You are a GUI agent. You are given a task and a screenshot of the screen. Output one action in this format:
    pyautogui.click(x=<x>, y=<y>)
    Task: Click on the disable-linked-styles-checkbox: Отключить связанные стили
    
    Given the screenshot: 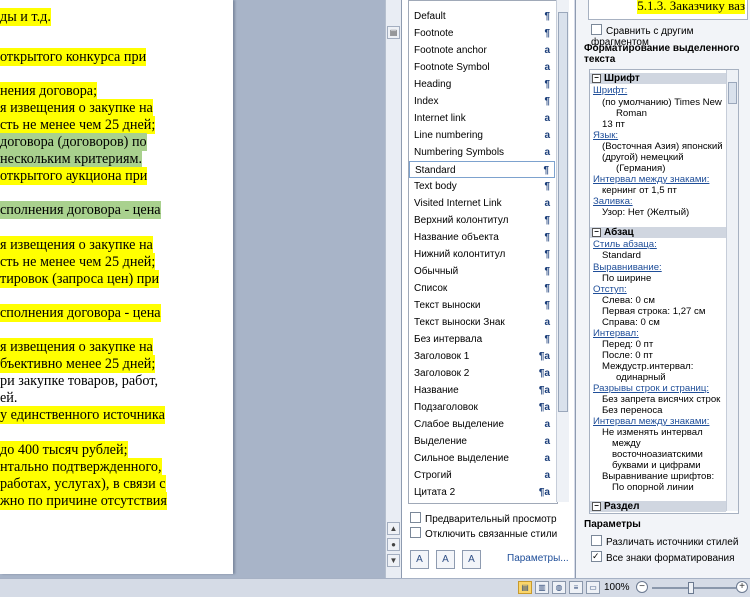 What is the action you would take?
    pyautogui.click(x=483, y=534)
    